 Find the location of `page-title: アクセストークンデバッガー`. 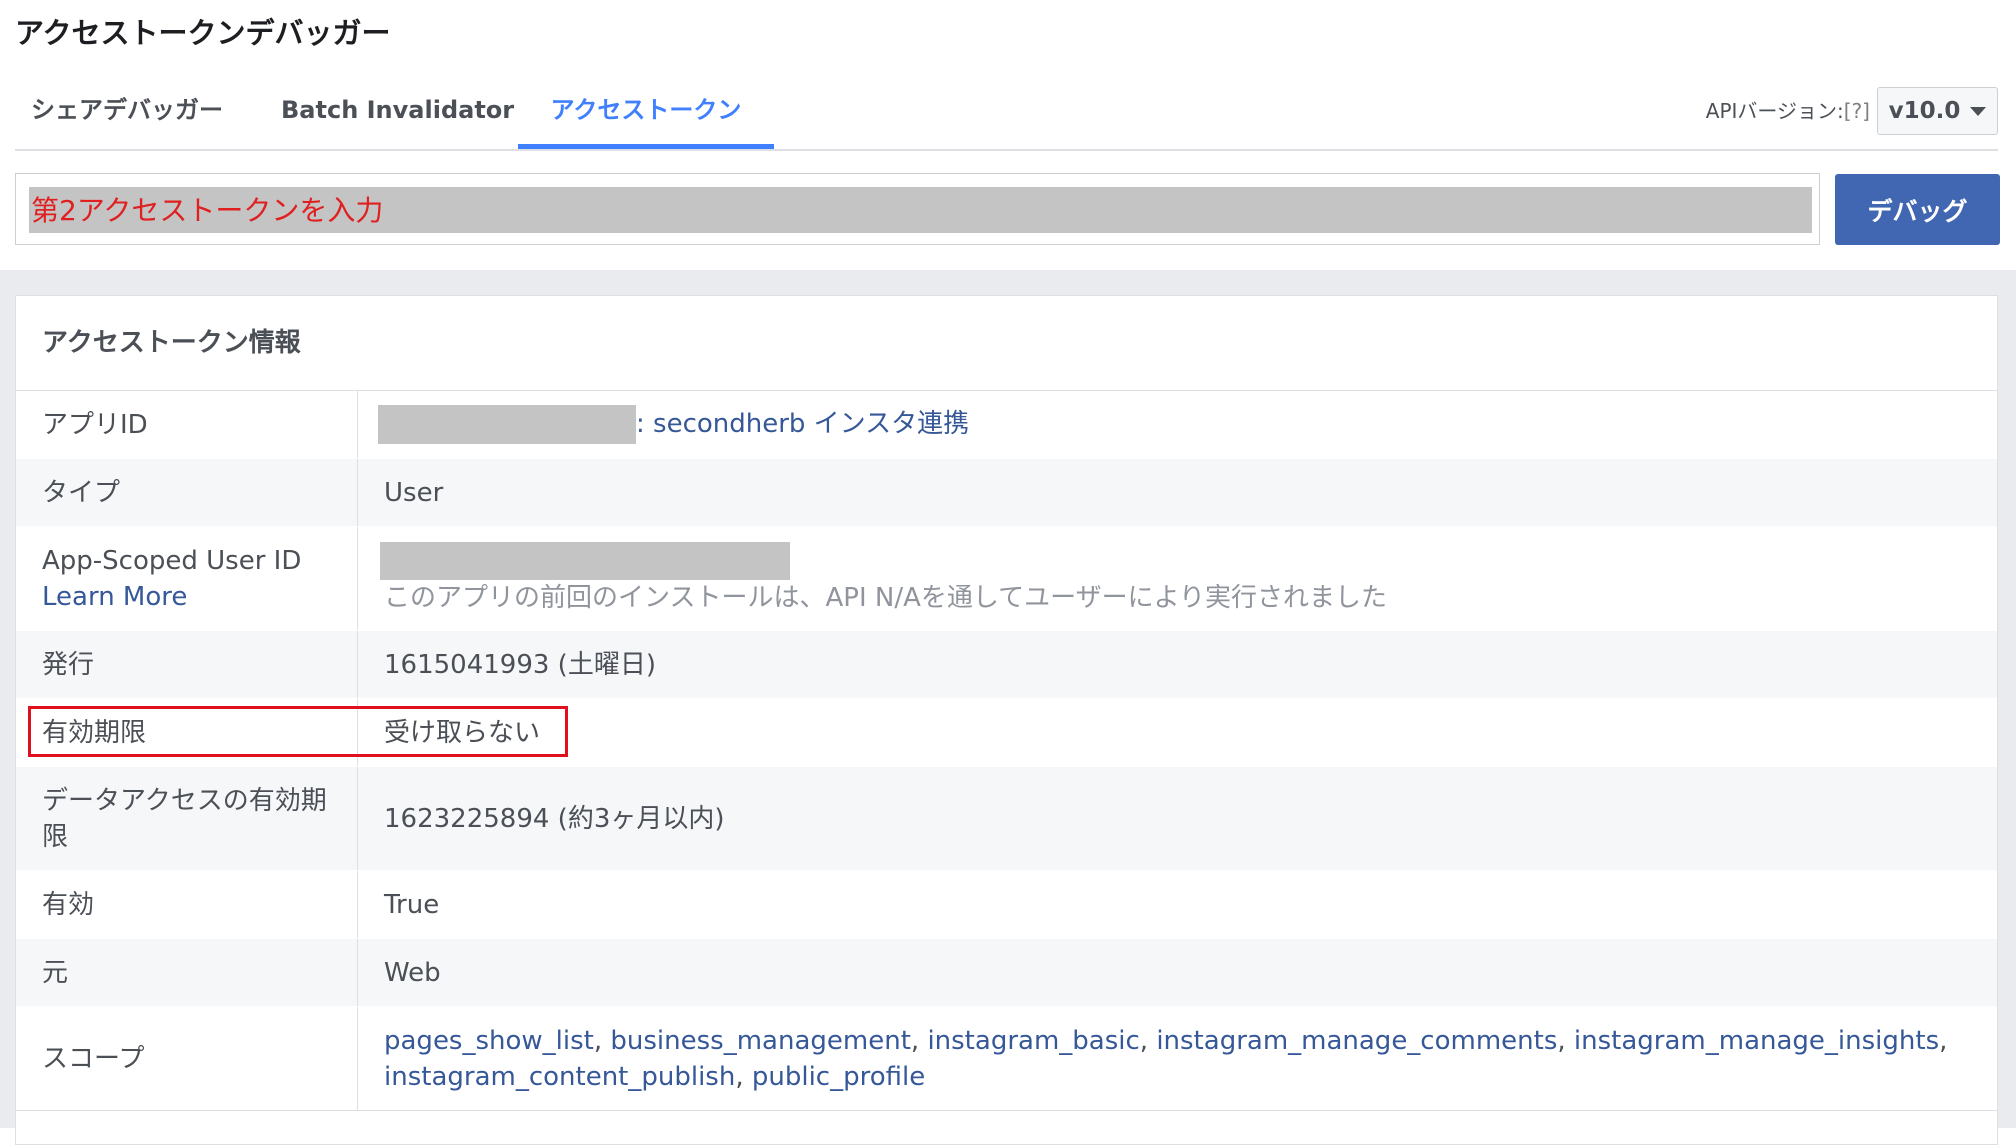

page-title: アクセストークンデバッガー is located at coordinates (203, 33).